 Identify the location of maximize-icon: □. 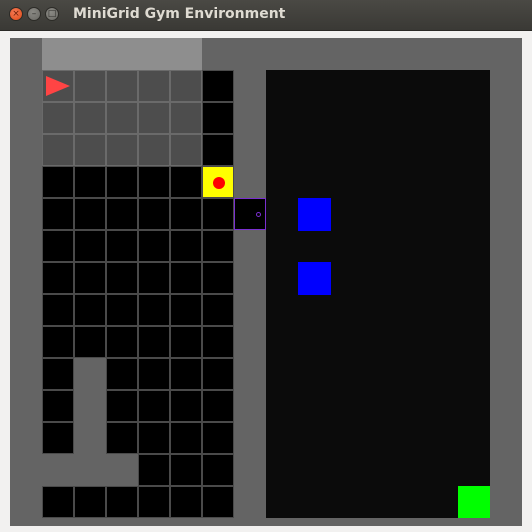
(52, 13).